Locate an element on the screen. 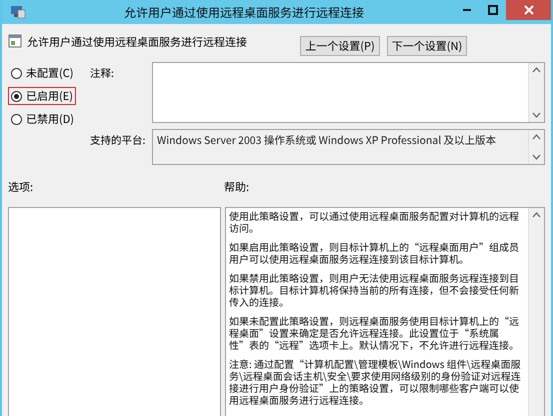  window-title: 允许用户通过使用远程桌面服务进行远程连接 is located at coordinates (243, 12).